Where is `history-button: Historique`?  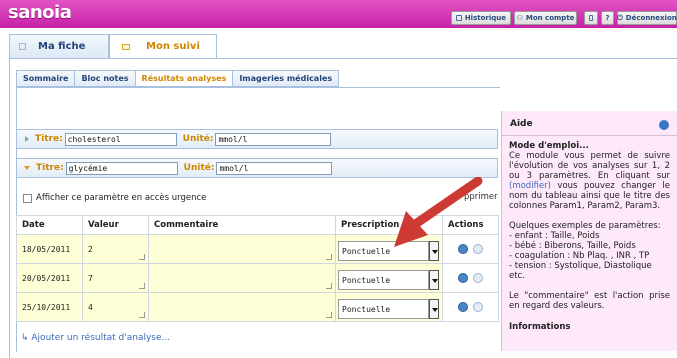 history-button: Historique is located at coordinates (481, 18).